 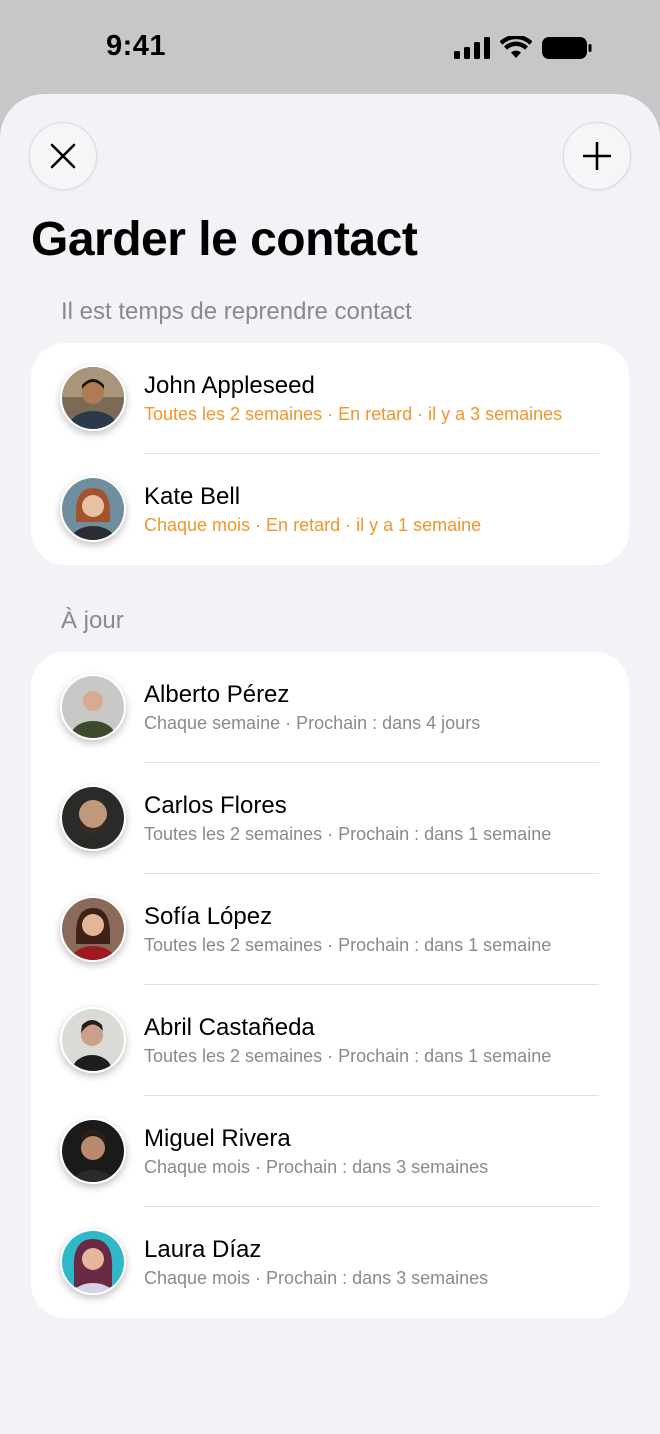 I want to click on add-button, so click(x=597, y=156).